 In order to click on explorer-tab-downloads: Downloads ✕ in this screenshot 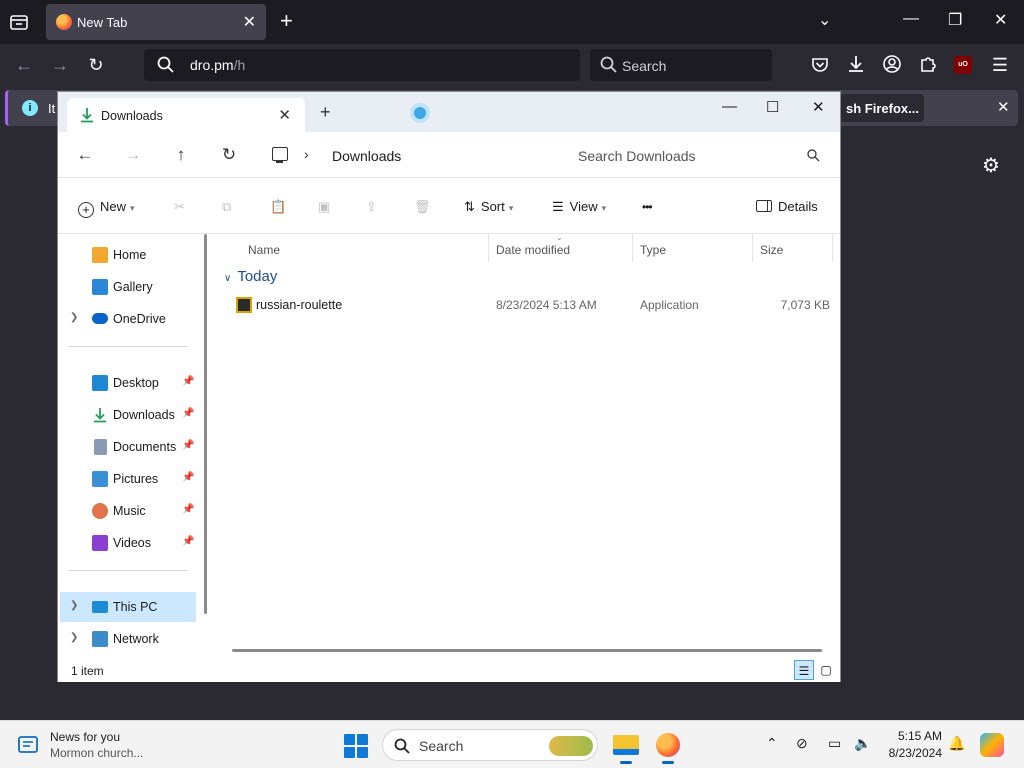, I will do `click(186, 115)`.